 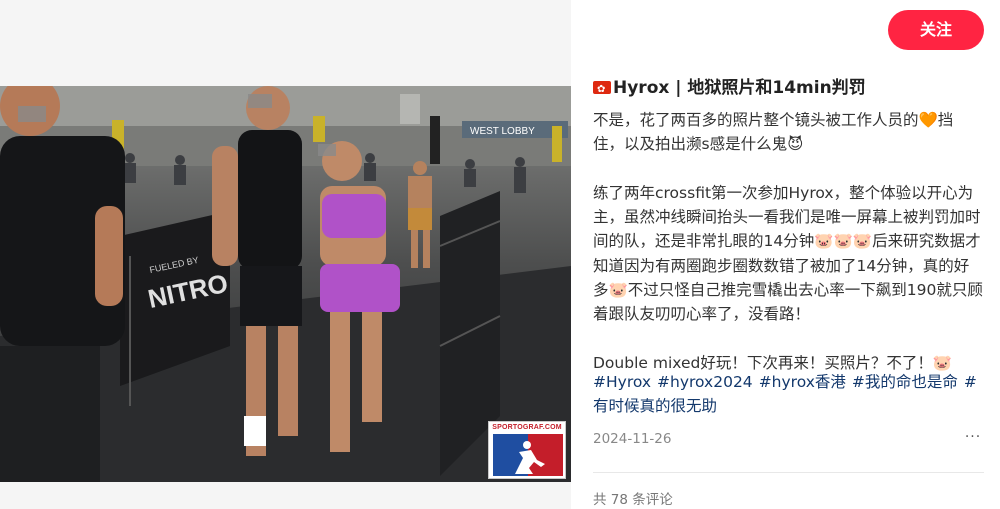 I want to click on hashtag-link: #Hyrox, so click(x=622, y=382).